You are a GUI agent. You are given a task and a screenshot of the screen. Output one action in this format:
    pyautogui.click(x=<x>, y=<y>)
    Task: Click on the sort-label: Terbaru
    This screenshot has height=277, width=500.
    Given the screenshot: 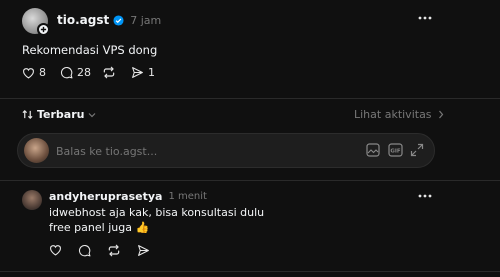 What is the action you would take?
    pyautogui.click(x=61, y=114)
    